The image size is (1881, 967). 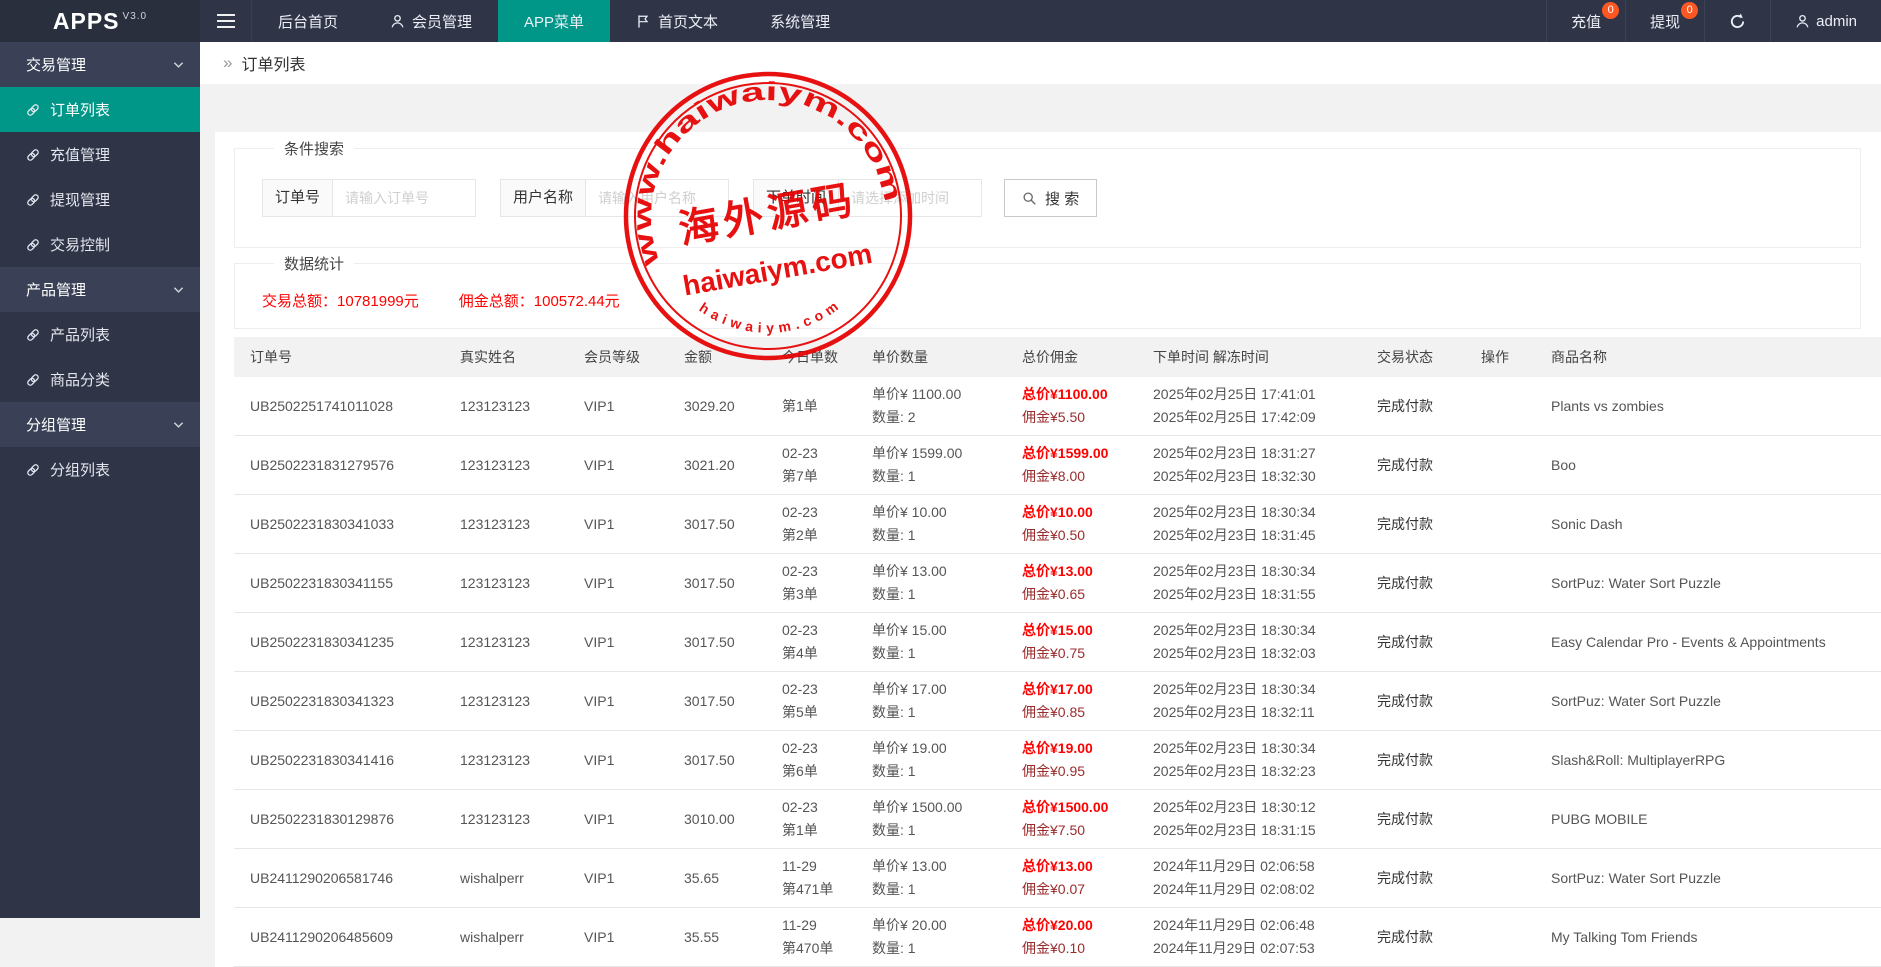 What do you see at coordinates (937, 878) in the screenshot?
I see `price-qty-cell: 单价¥ 13.00数量: 1` at bounding box center [937, 878].